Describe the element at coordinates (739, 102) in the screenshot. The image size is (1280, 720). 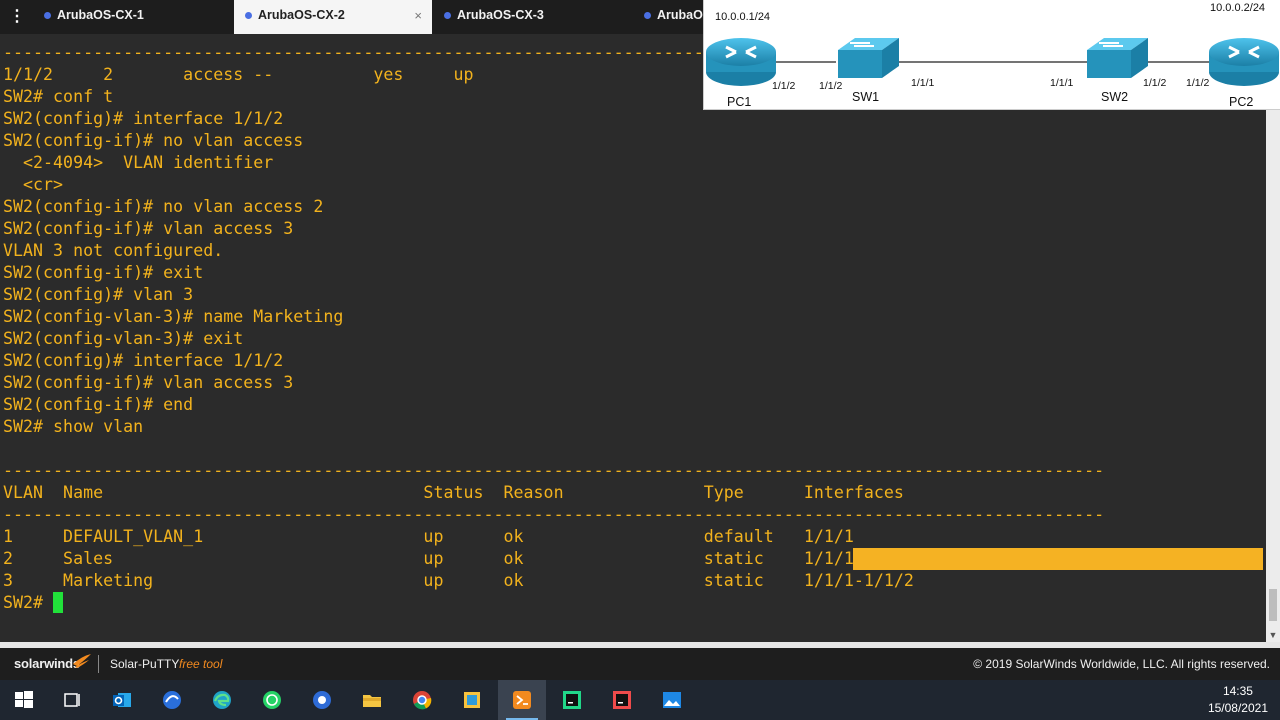
I see `pc1-name-label: PC1` at that location.